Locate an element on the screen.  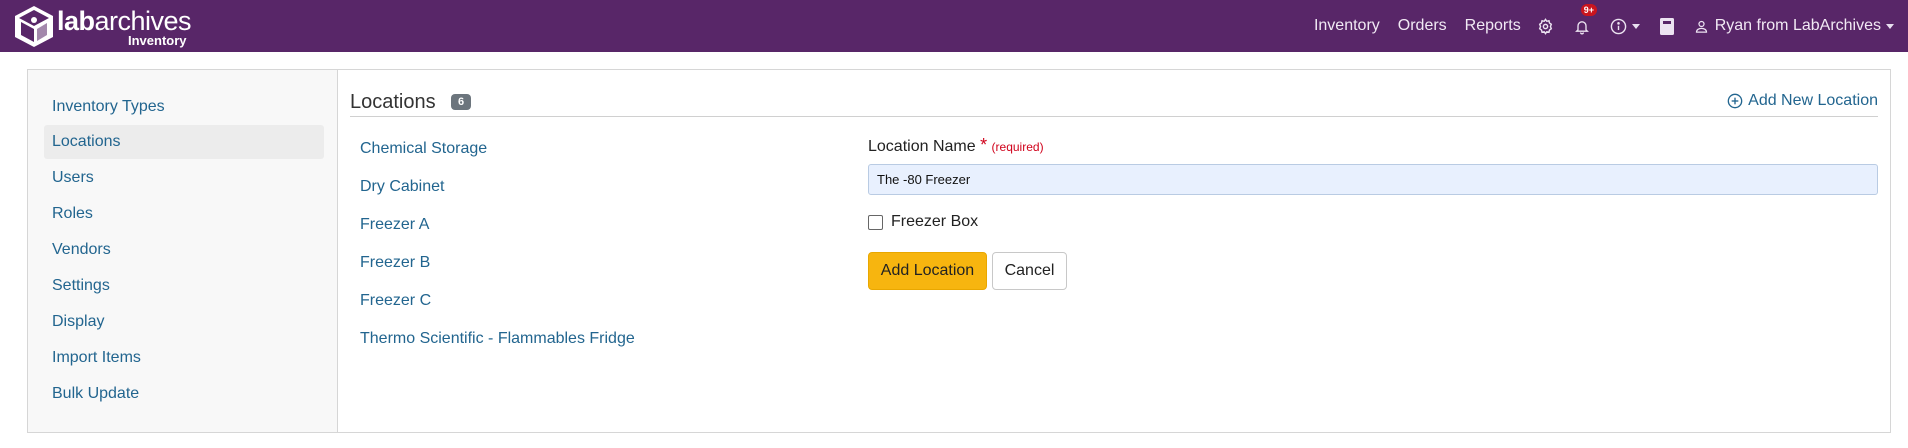
person-icon is located at coordinates (1701, 26).